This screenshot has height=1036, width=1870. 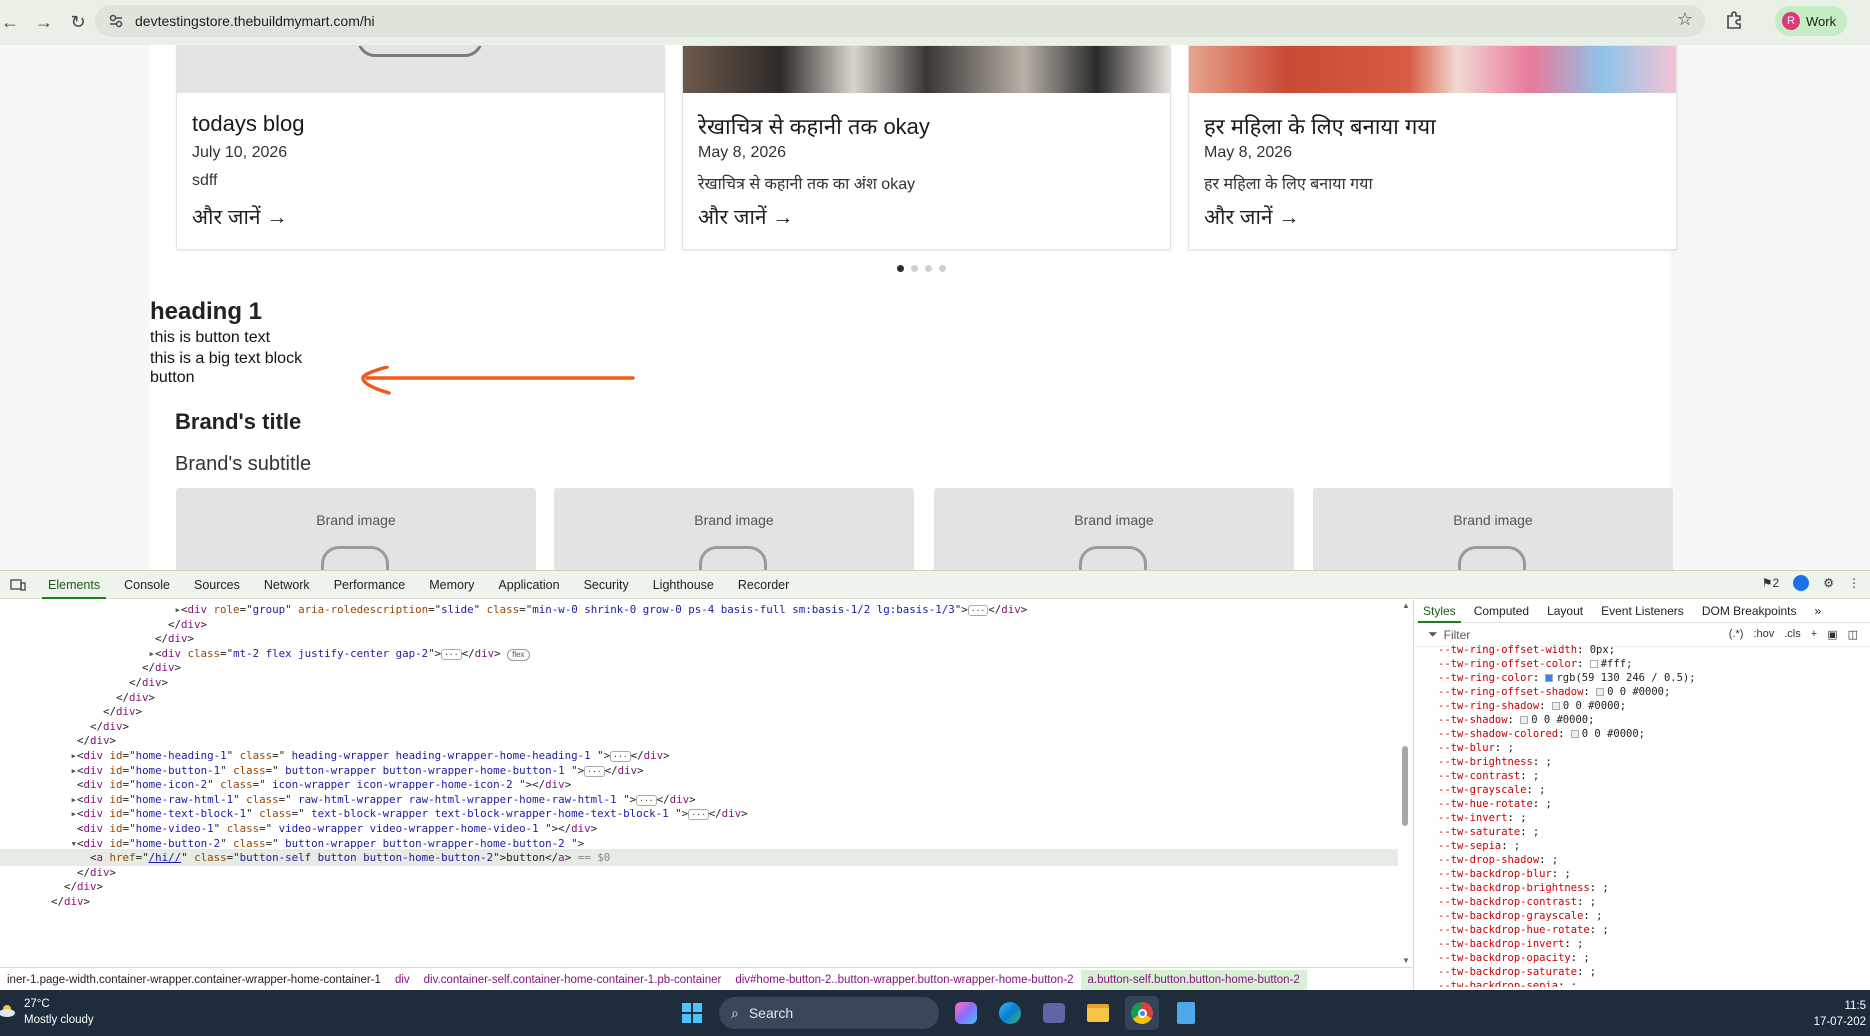 What do you see at coordinates (1685, 19) in the screenshot?
I see `bookmark-star-icon: ☆` at bounding box center [1685, 19].